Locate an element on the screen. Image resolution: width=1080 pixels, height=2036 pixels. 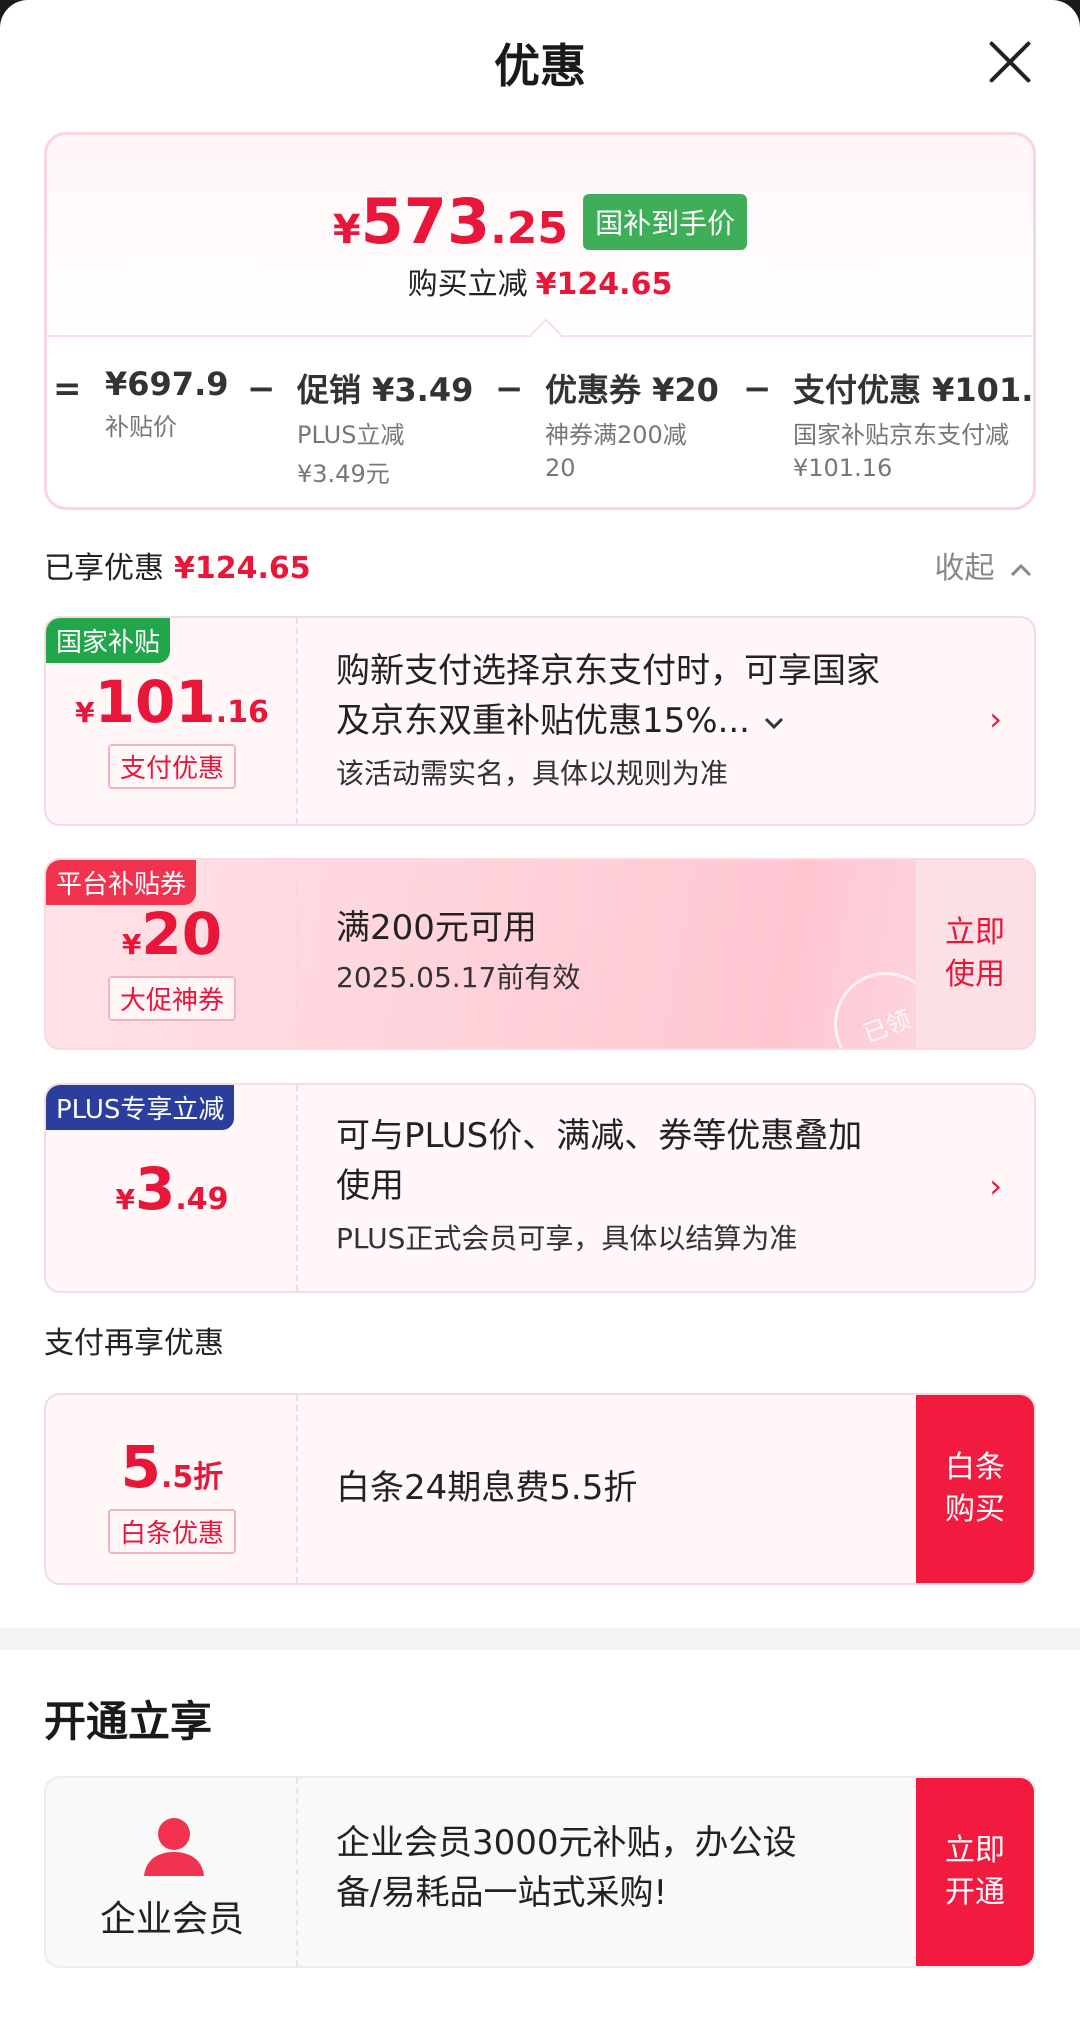
chevron-up-icon is located at coordinates (1021, 569).